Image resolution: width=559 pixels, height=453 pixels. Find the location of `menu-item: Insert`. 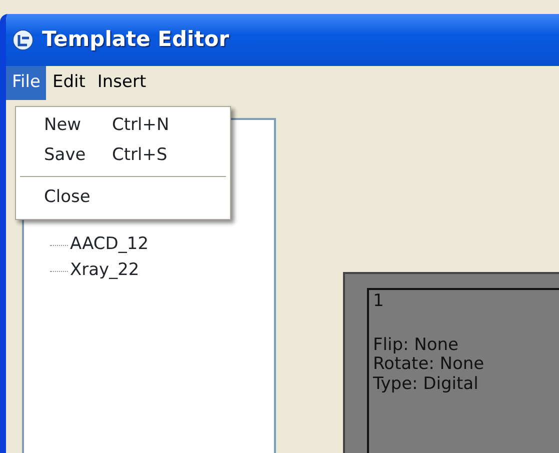

menu-item: Insert is located at coordinates (121, 83).